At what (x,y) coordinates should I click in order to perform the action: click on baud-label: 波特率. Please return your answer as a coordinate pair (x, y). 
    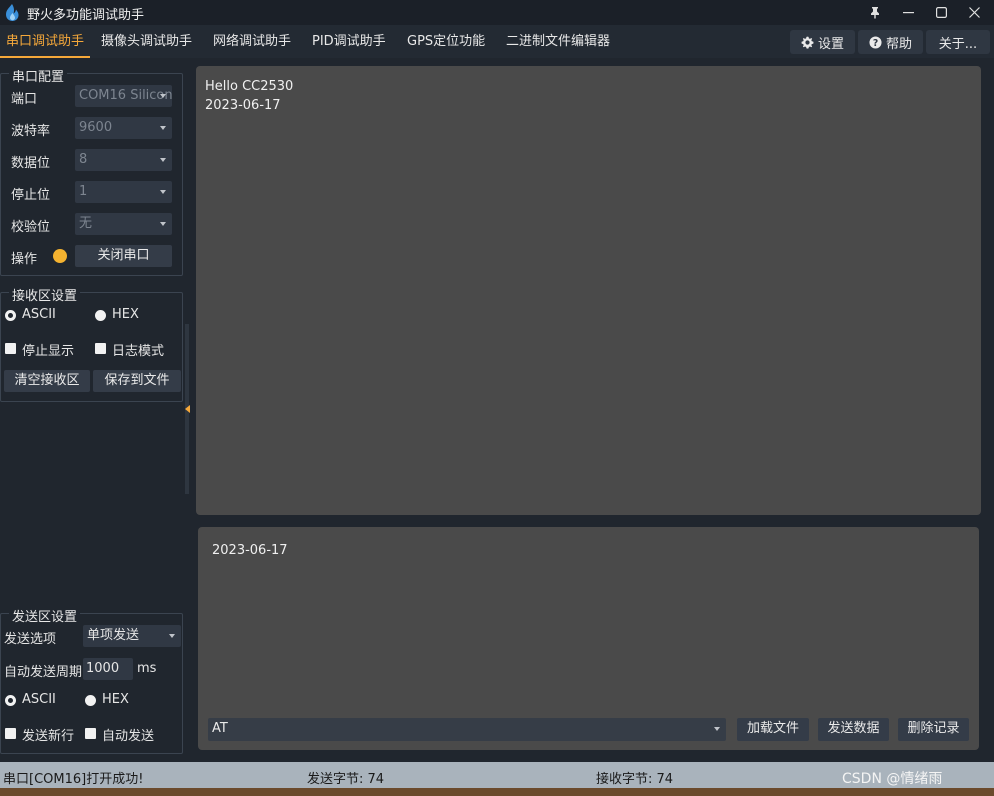
    Looking at the image, I should click on (31, 131).